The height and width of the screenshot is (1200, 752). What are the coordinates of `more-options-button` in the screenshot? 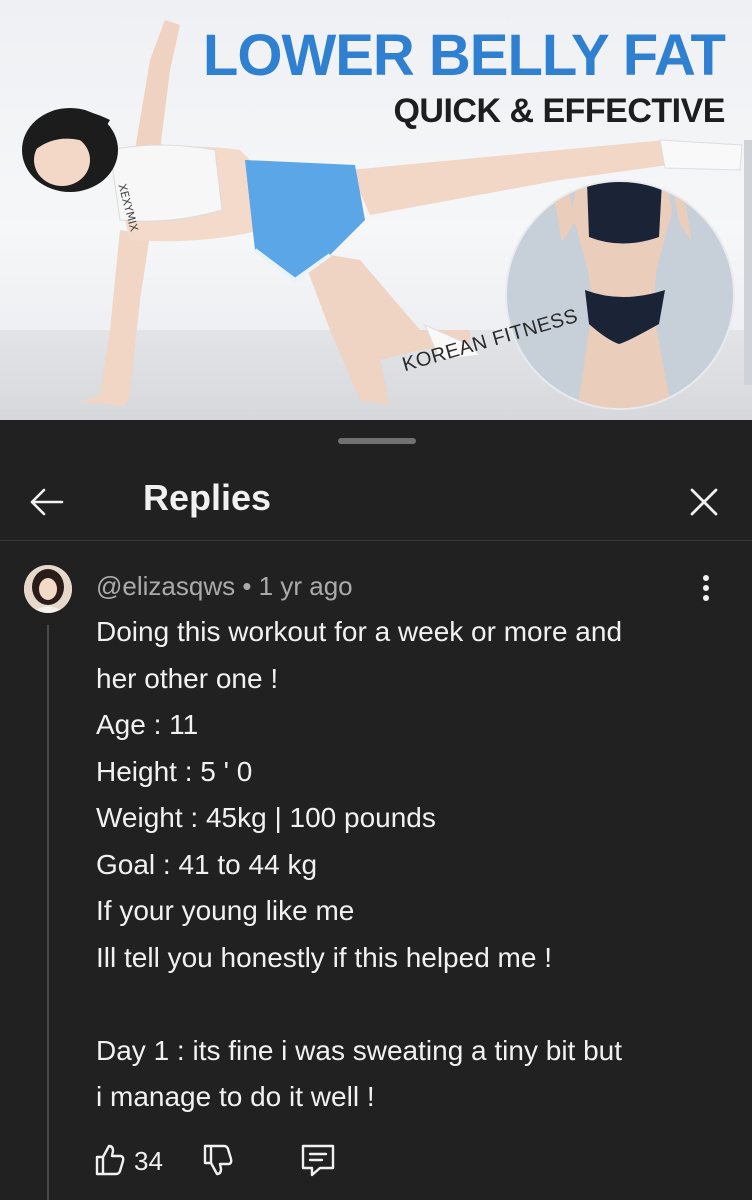 It's located at (706, 590).